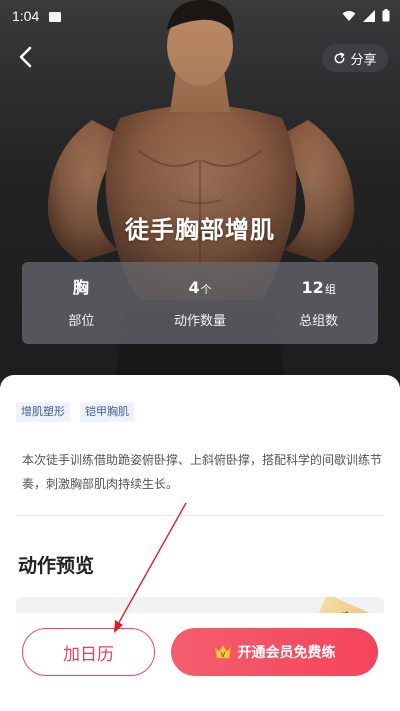 This screenshot has width=400, height=711. I want to click on tag-armor-chest: 铠甲胸肌, so click(107, 412).